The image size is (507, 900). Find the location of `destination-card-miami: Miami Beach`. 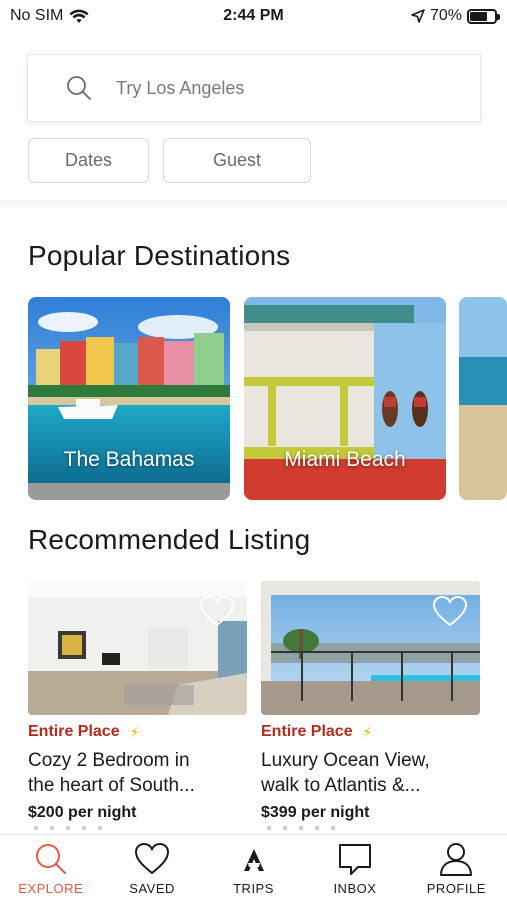

destination-card-miami: Miami Beach is located at coordinates (345, 398).